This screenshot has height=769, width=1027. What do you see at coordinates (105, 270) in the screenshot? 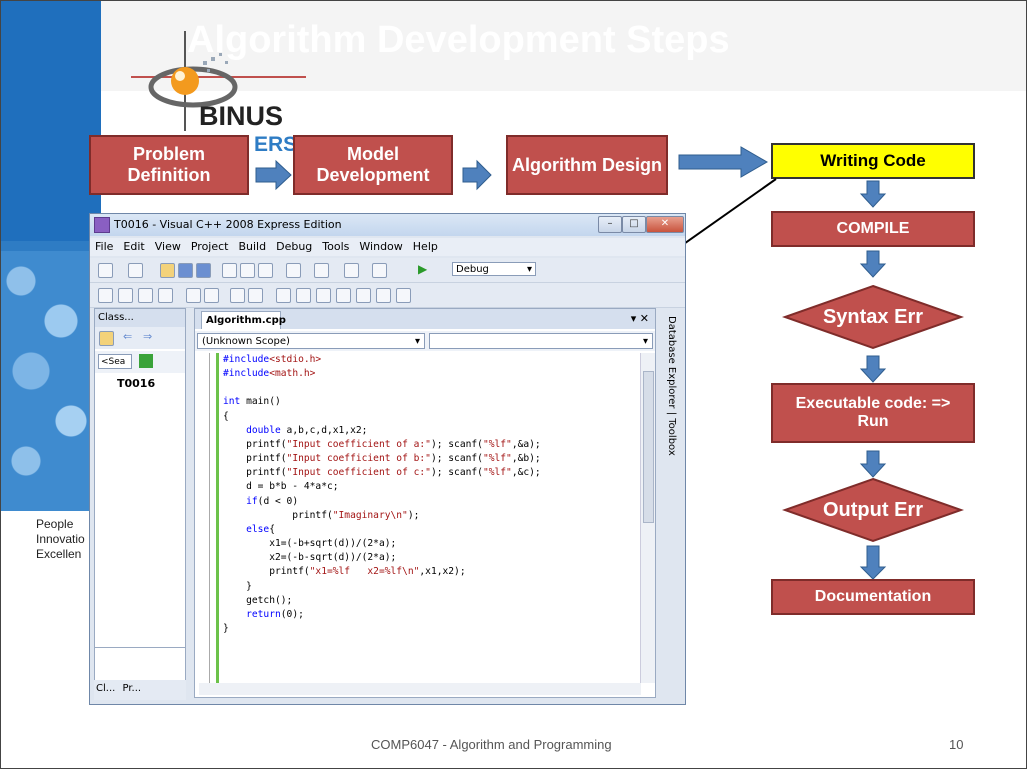
I see `new-project-icon` at bounding box center [105, 270].